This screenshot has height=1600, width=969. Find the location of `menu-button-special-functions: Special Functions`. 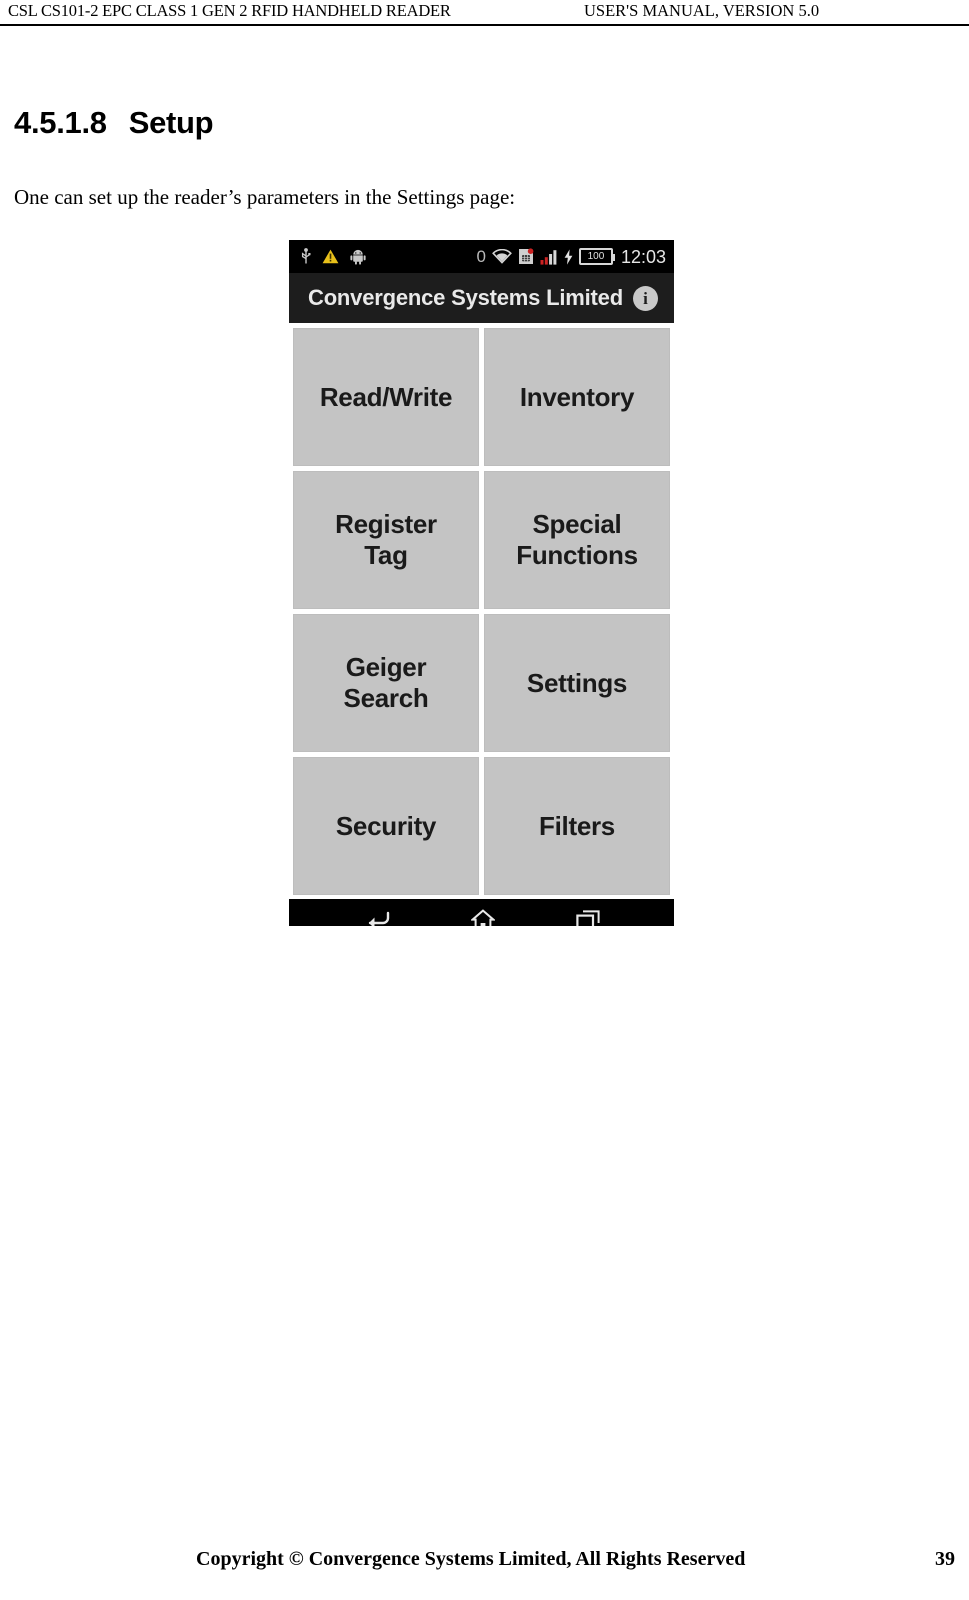

menu-button-special-functions: Special Functions is located at coordinates (577, 540).